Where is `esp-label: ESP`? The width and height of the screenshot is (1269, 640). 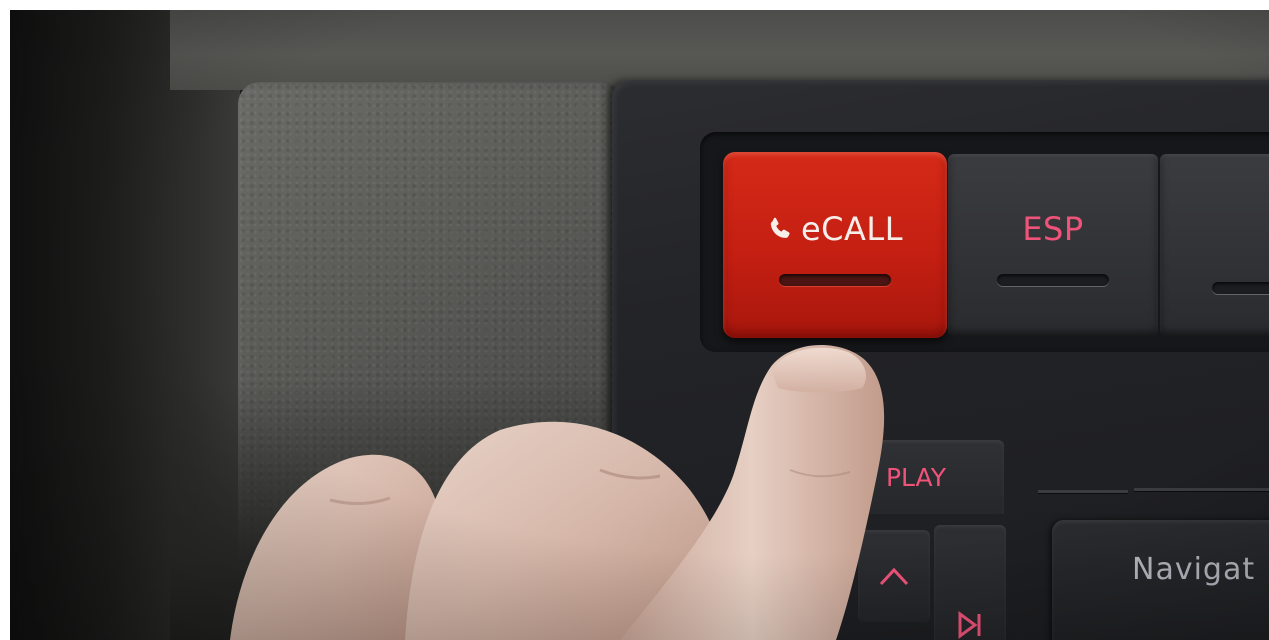
esp-label: ESP is located at coordinates (1053, 229).